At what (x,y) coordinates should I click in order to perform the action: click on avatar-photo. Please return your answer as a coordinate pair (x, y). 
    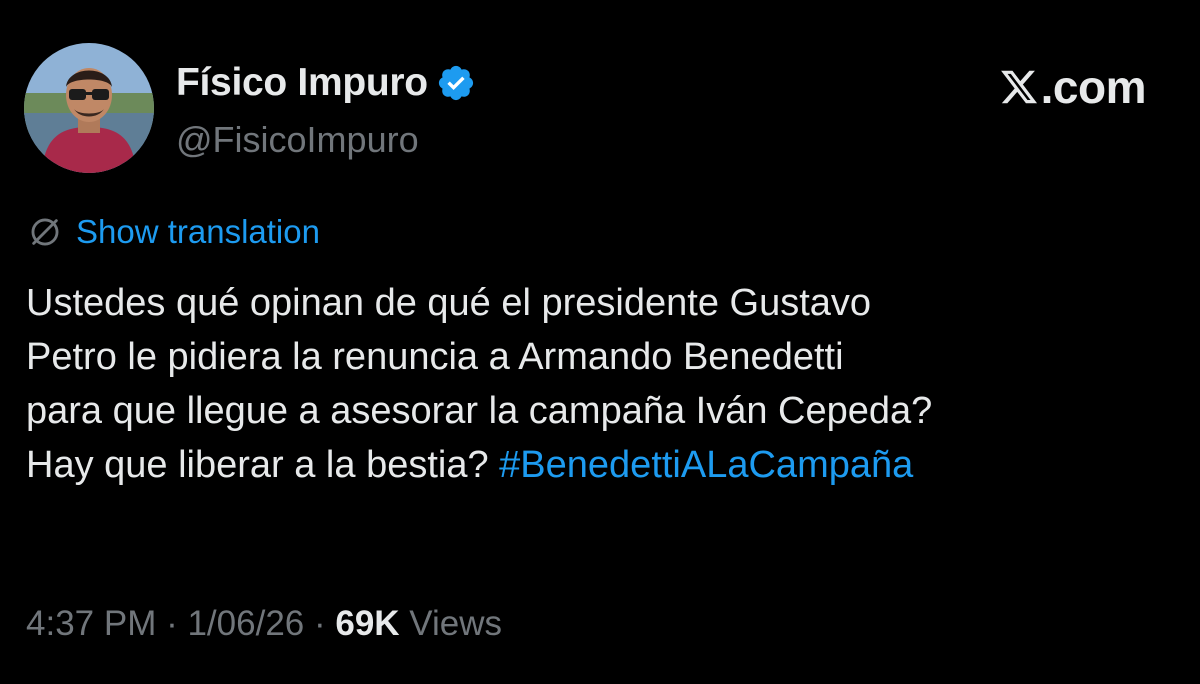
    Looking at the image, I should click on (89, 108).